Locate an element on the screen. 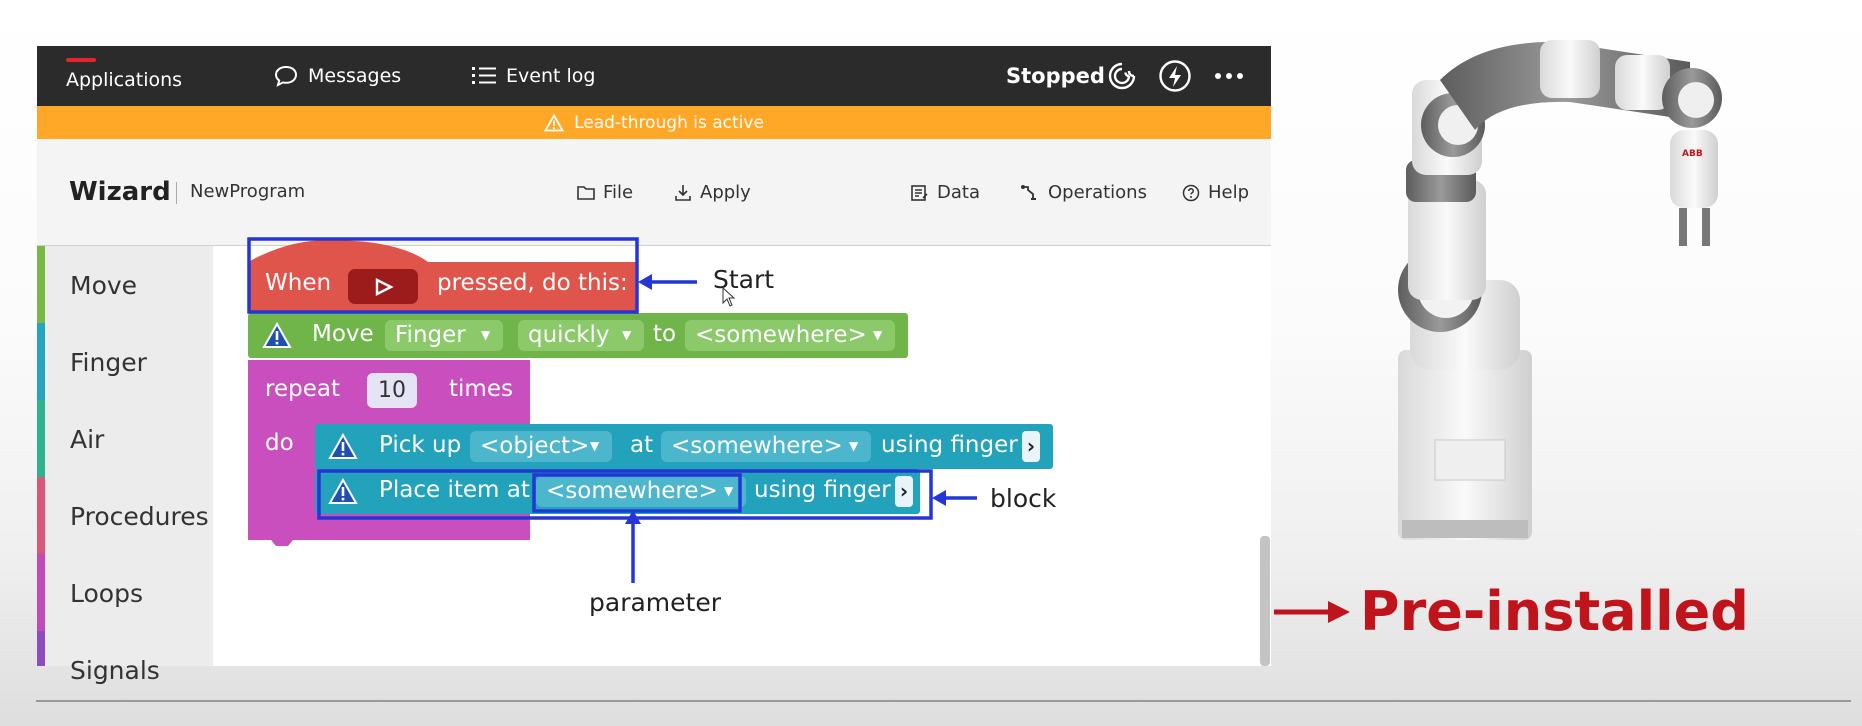 This screenshot has height=726, width=1862. page-title: Wizard is located at coordinates (120, 192).